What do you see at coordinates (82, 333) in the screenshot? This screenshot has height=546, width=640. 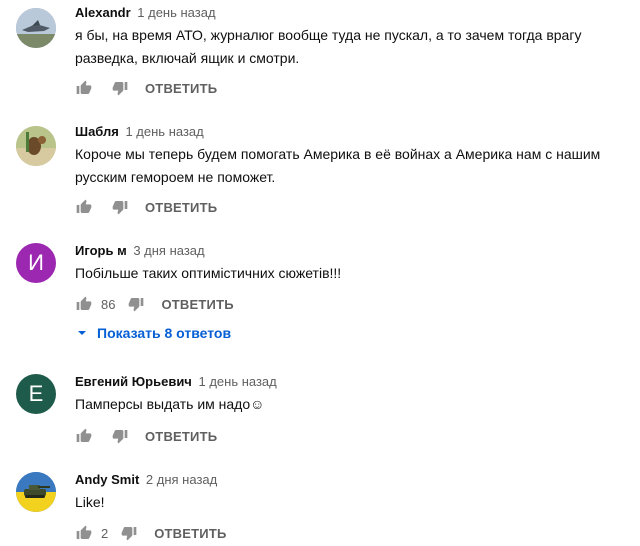 I see `chevron-down-icon` at bounding box center [82, 333].